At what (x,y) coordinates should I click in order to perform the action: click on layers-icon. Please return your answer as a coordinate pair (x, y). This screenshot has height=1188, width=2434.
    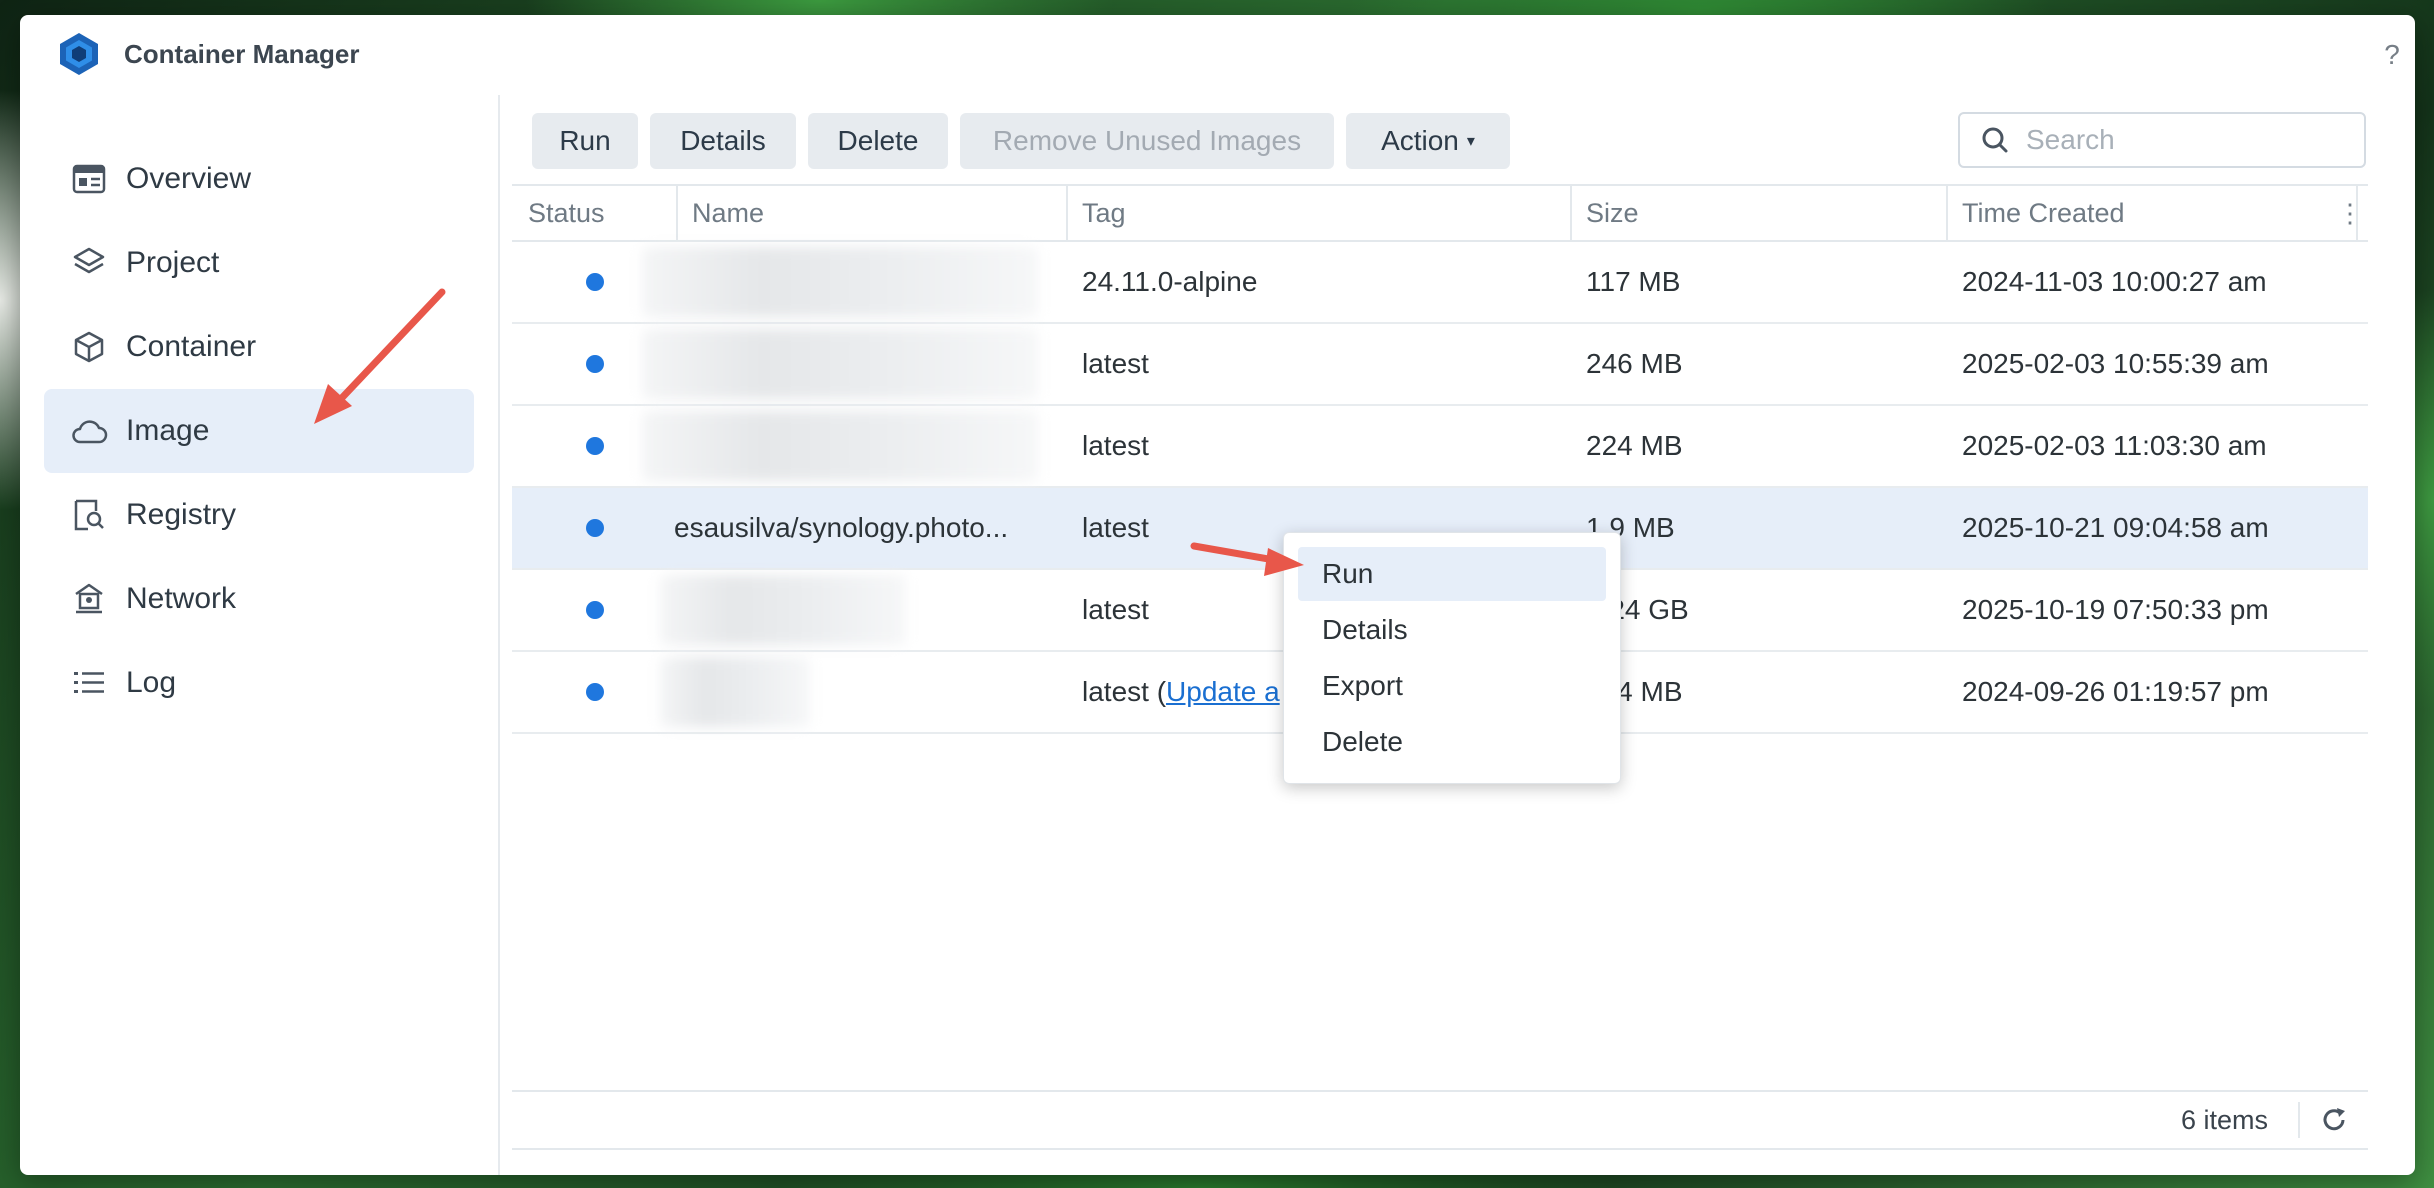
    Looking at the image, I should click on (89, 263).